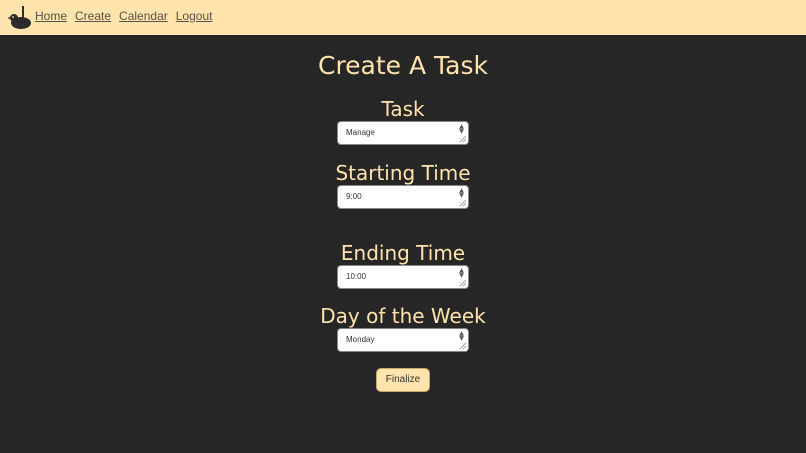 The image size is (806, 453). Describe the element at coordinates (93, 16) in the screenshot. I see `nav-link-create: Create` at that location.